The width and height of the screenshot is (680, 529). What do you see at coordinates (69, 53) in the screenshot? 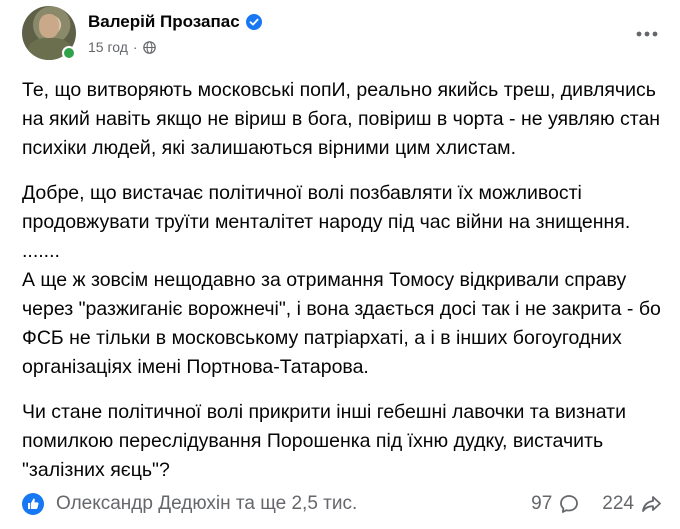
I see `online-status-dot` at bounding box center [69, 53].